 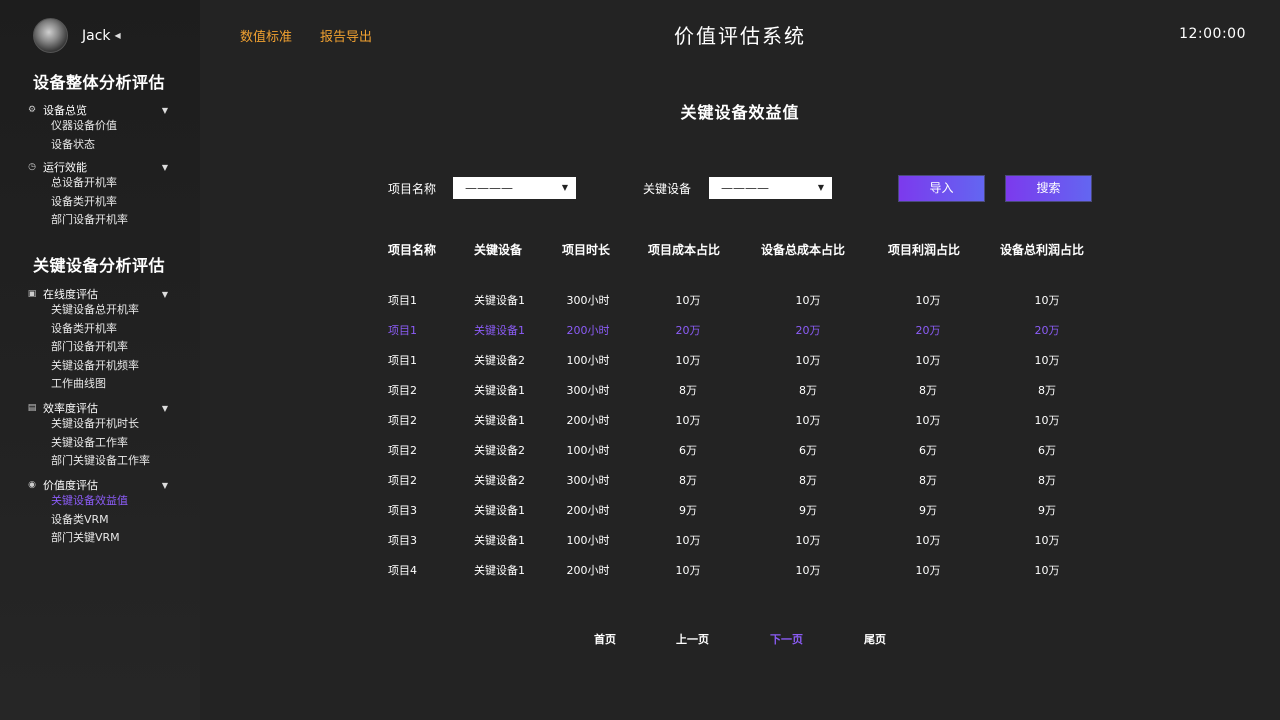 What do you see at coordinates (32, 110) in the screenshot?
I see `gear-icon: ⚙` at bounding box center [32, 110].